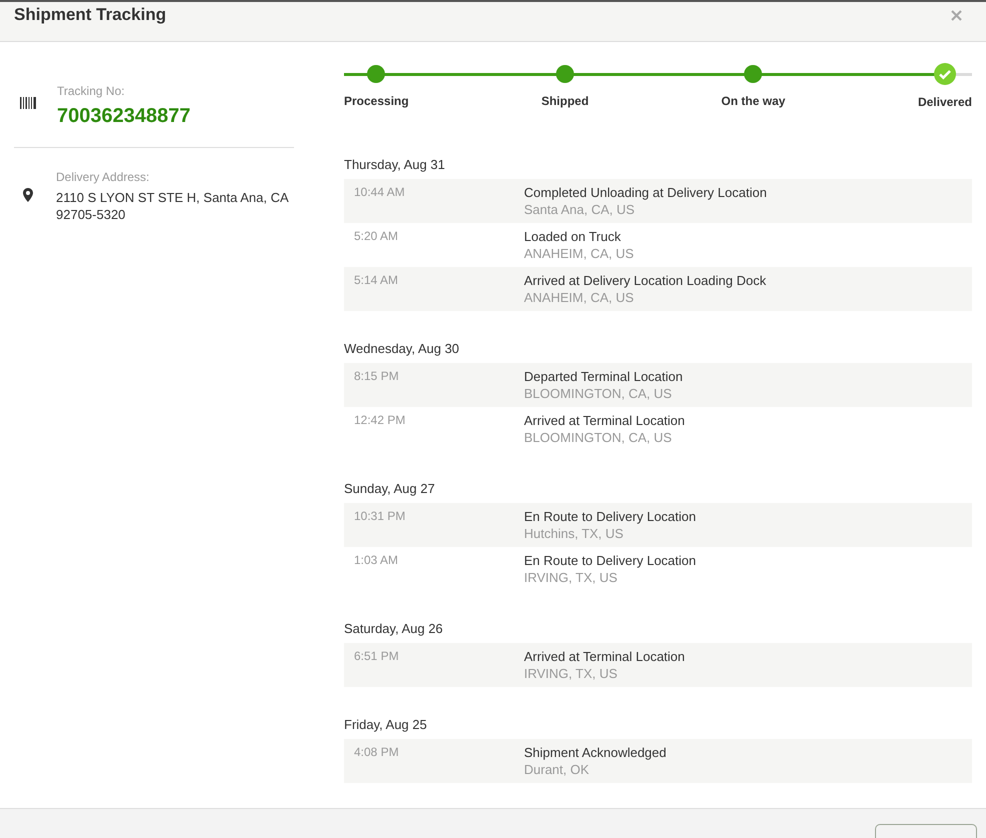 The image size is (986, 838). What do you see at coordinates (402, 349) in the screenshot?
I see `day-heading: Wednesday, Aug 30` at bounding box center [402, 349].